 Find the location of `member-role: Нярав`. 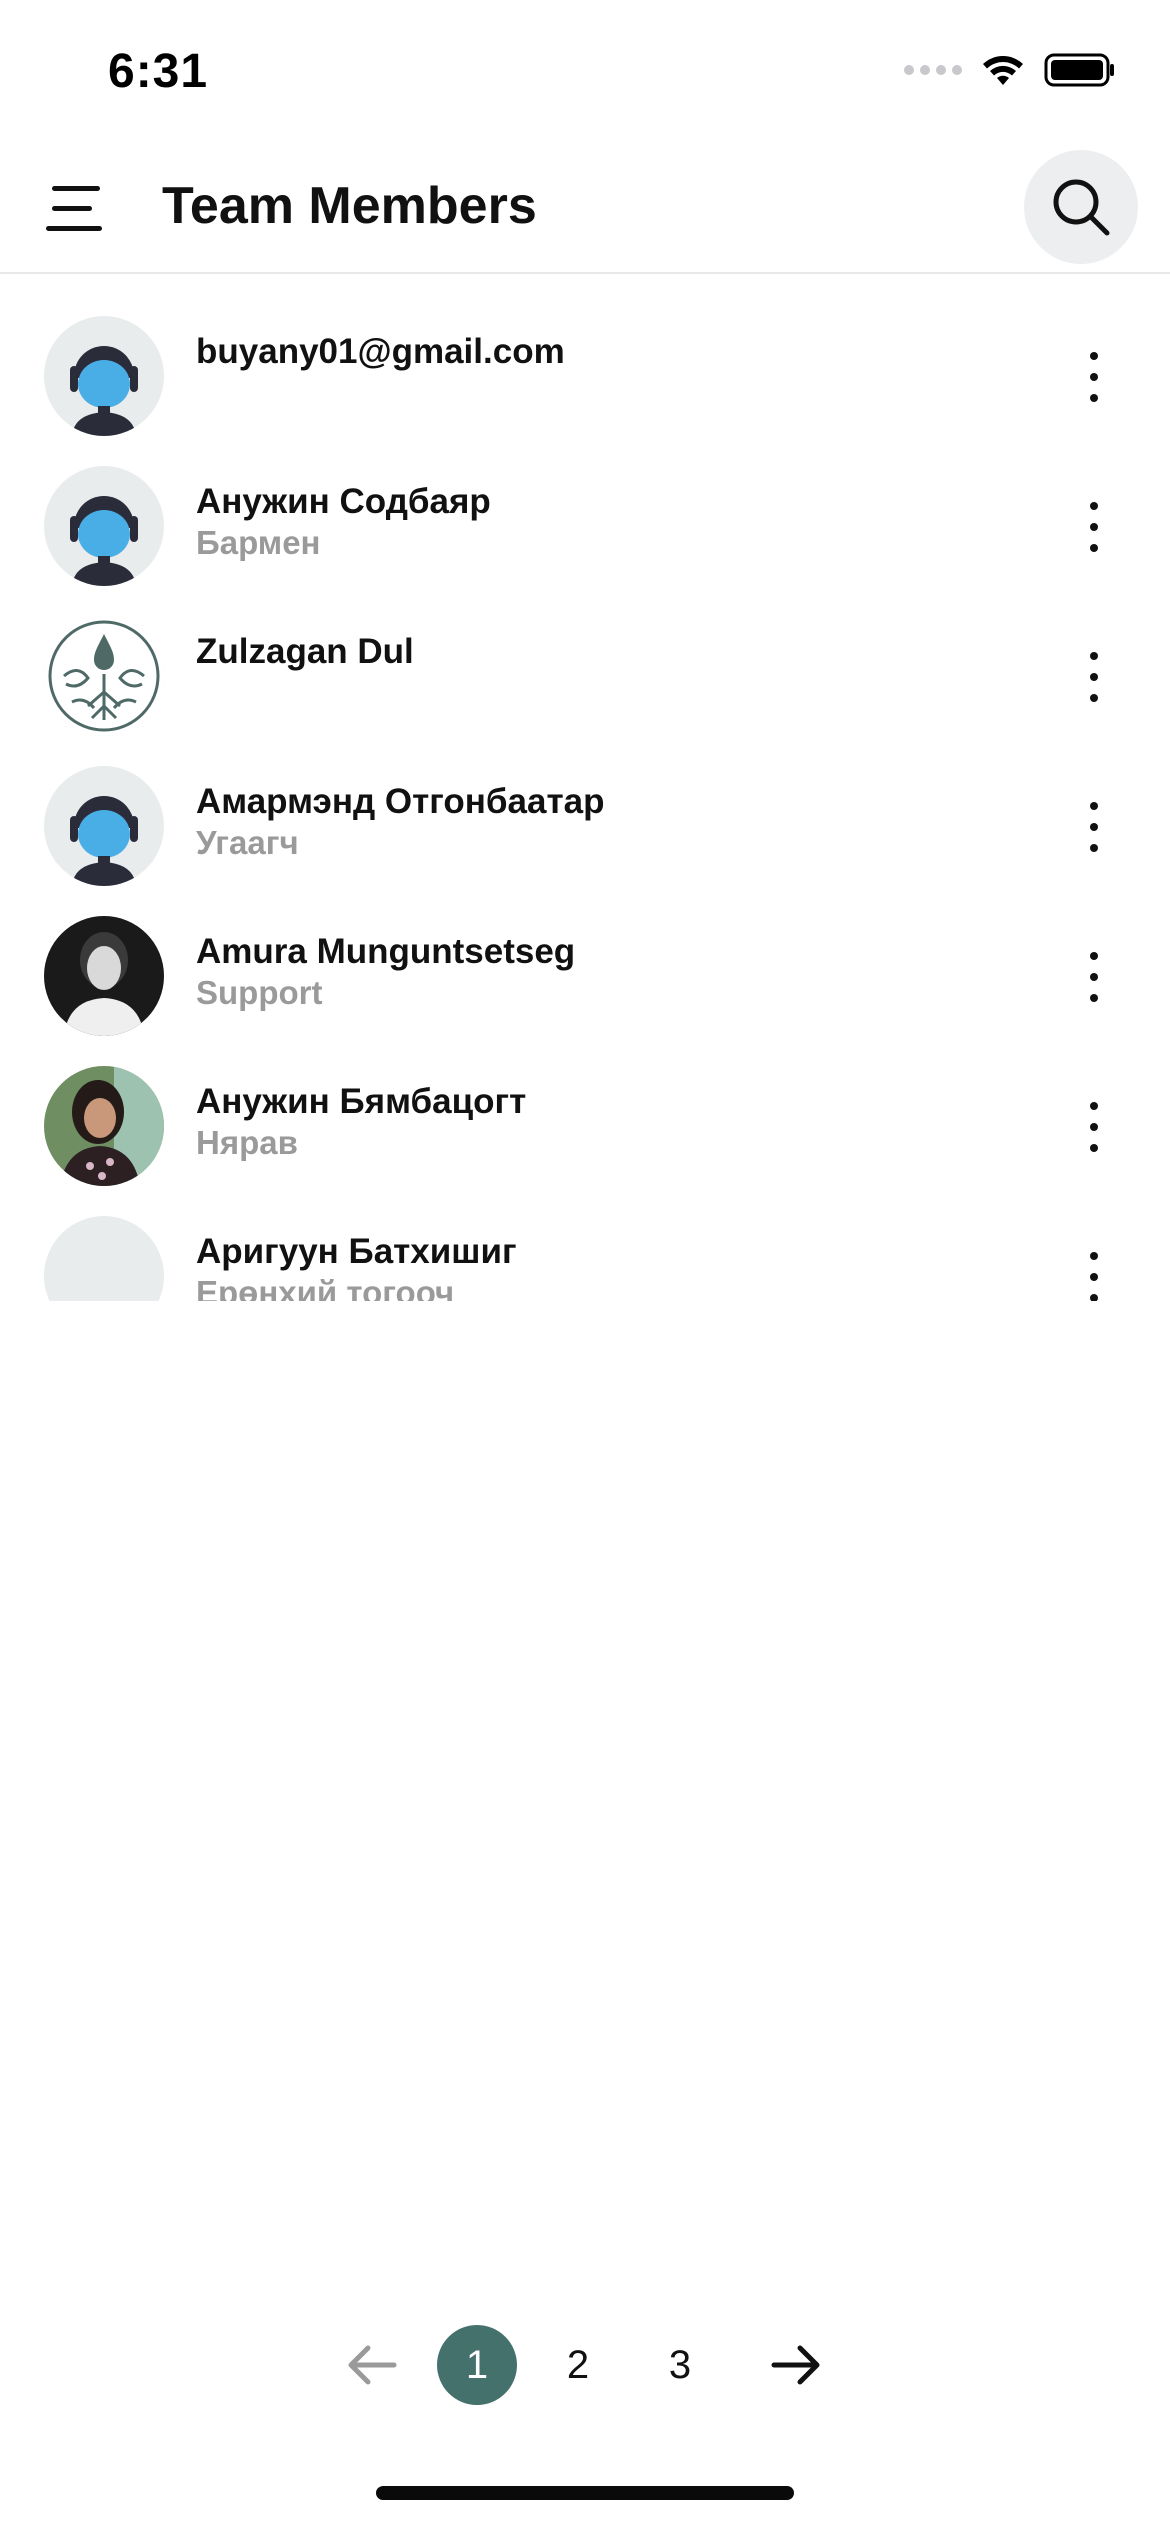

member-role: Нярав is located at coordinates (247, 1142).